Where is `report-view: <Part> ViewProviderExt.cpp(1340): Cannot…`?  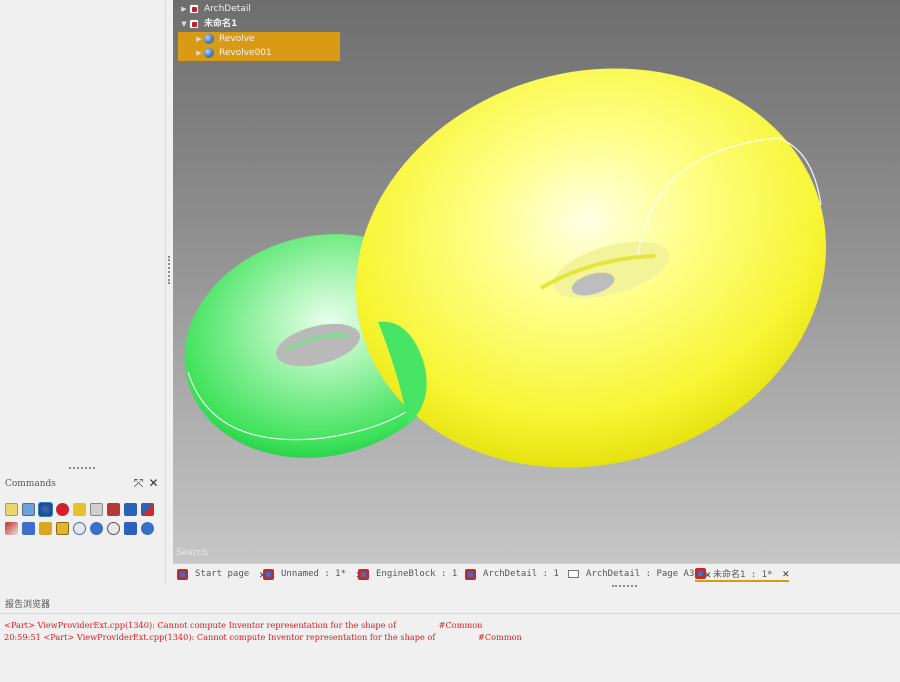
report-view: <Part> ViewProviderExt.cpp(1340): Cannot… is located at coordinates (450, 647).